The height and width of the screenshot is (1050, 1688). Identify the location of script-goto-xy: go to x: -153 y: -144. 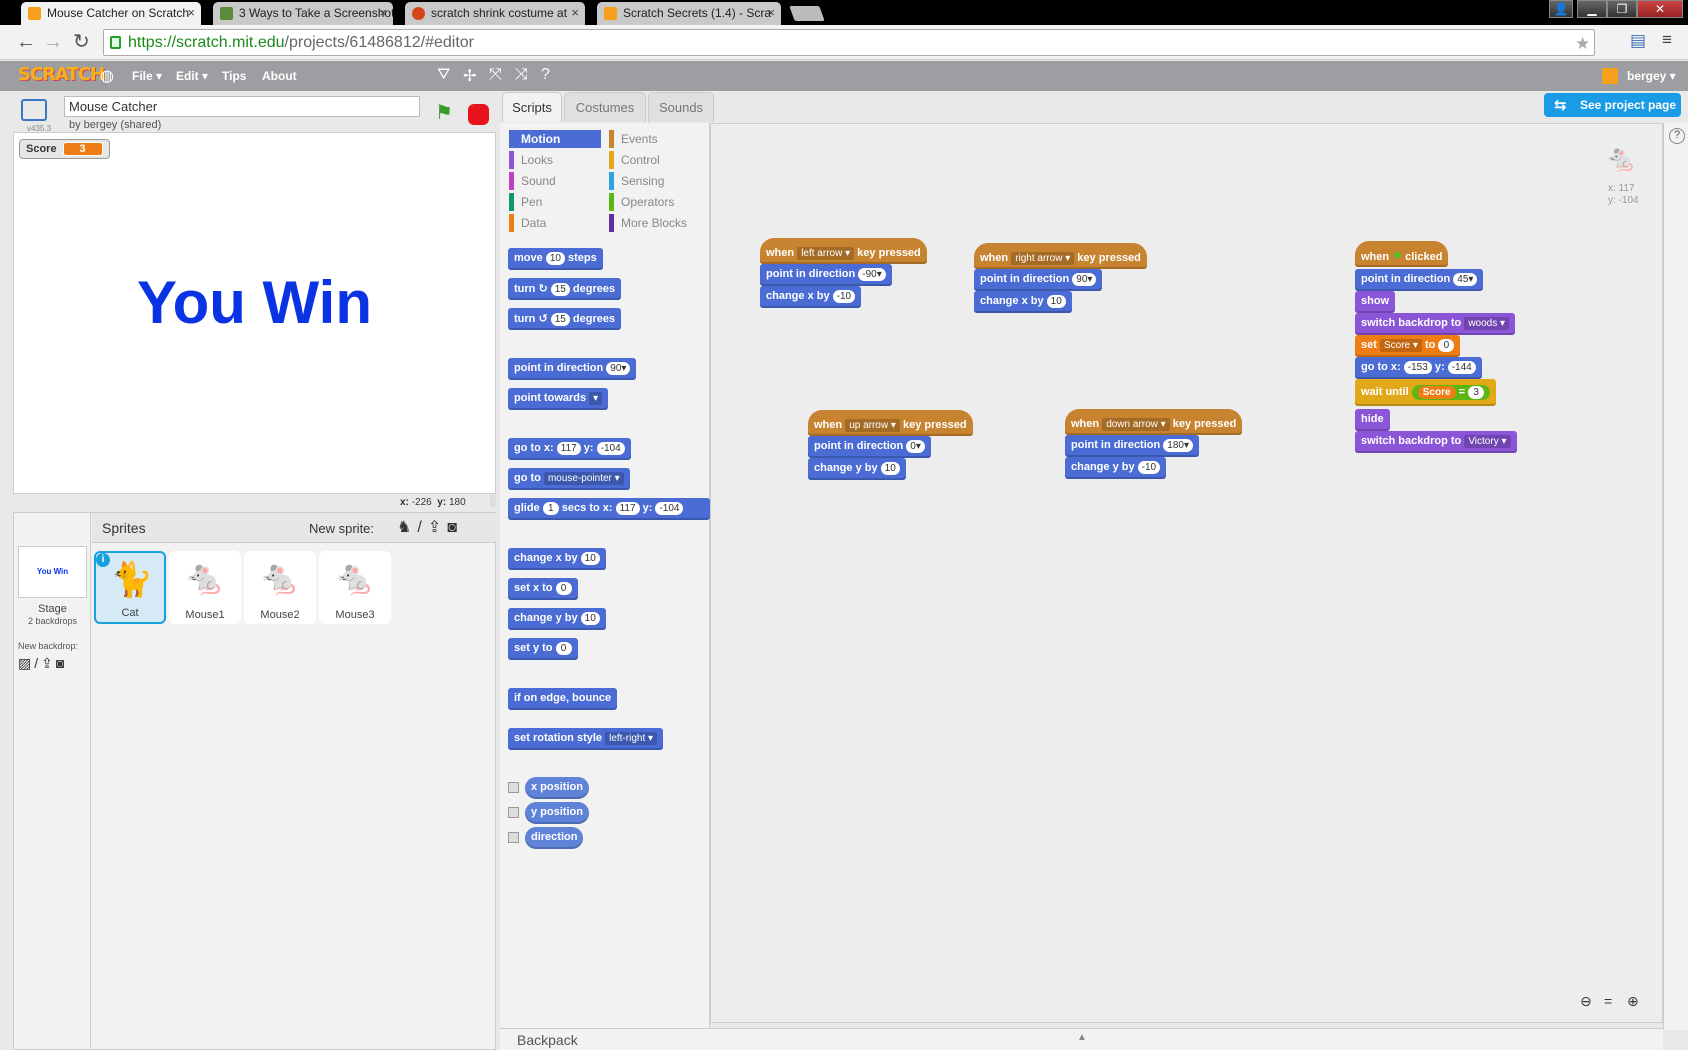
(1418, 368).